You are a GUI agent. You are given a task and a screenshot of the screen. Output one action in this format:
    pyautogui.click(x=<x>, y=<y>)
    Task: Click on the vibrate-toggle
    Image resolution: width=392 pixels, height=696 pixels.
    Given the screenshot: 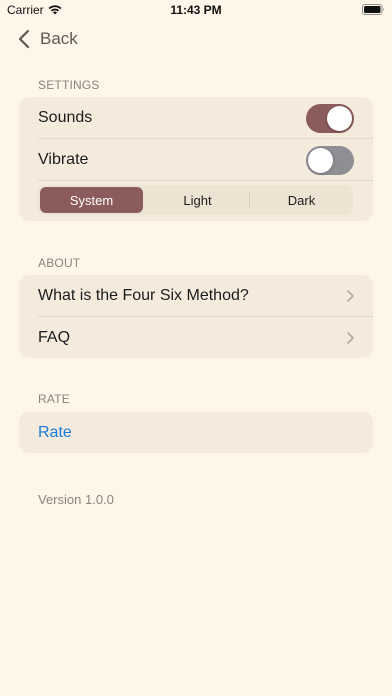 What is the action you would take?
    pyautogui.click(x=330, y=160)
    